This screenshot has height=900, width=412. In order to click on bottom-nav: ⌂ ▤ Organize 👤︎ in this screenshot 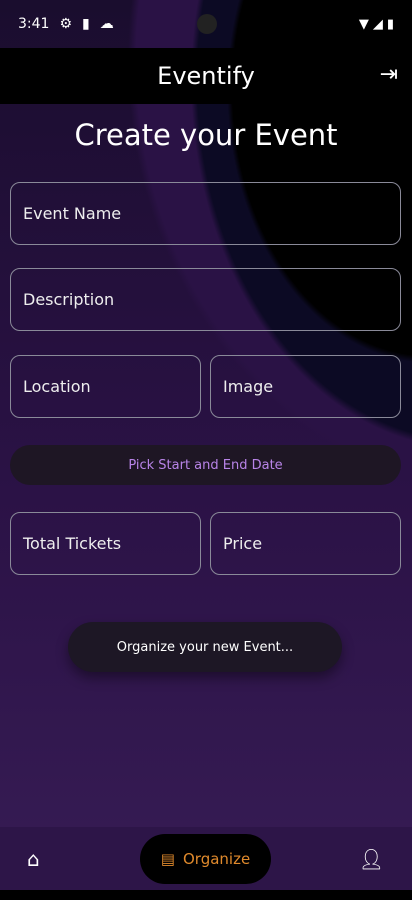, I will do `click(206, 858)`.